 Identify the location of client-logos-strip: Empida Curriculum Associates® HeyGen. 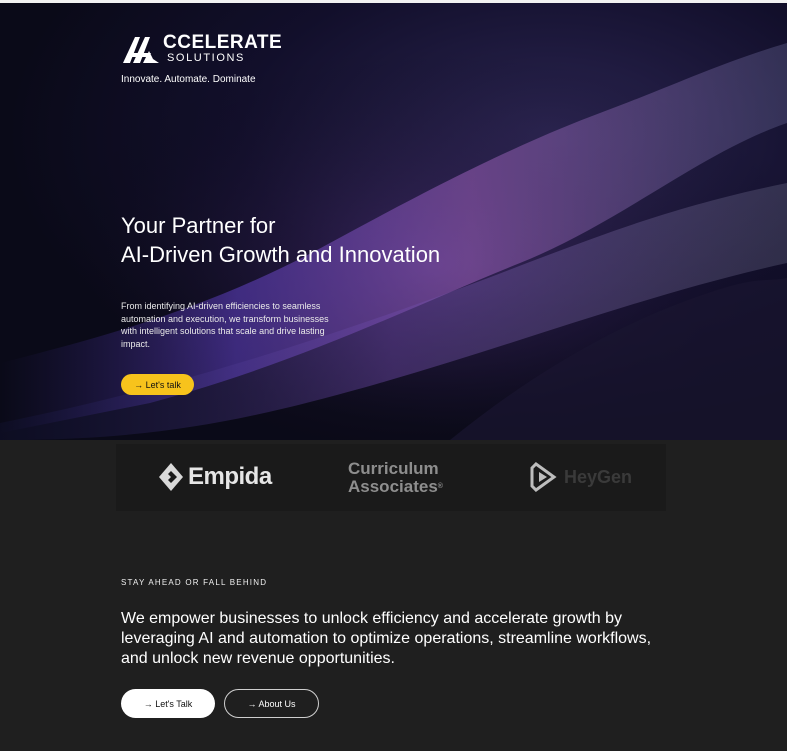
(391, 477).